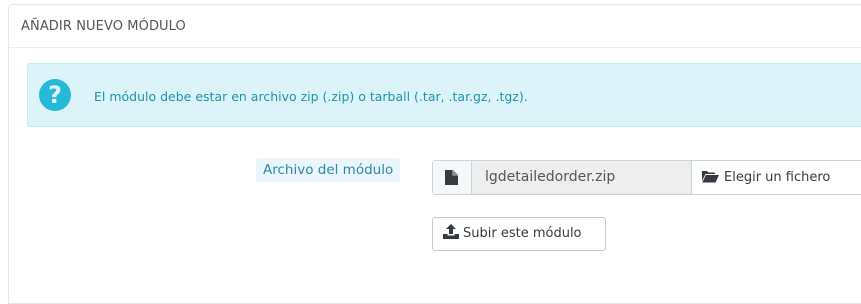 Image resolution: width=861 pixels, height=304 pixels. What do you see at coordinates (103, 26) in the screenshot?
I see `panel-title: AÑADIR NUEVO MÓDULO` at bounding box center [103, 26].